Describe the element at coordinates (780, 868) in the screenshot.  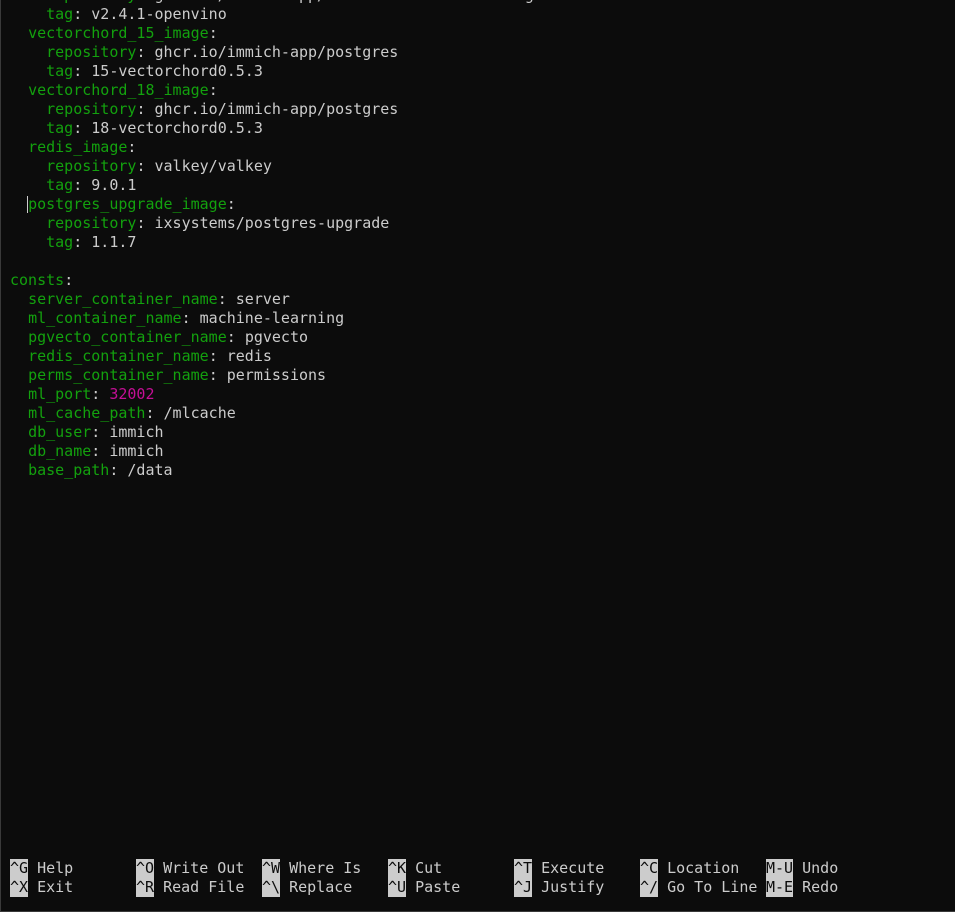
I see `shortcut-key: M-U` at that location.